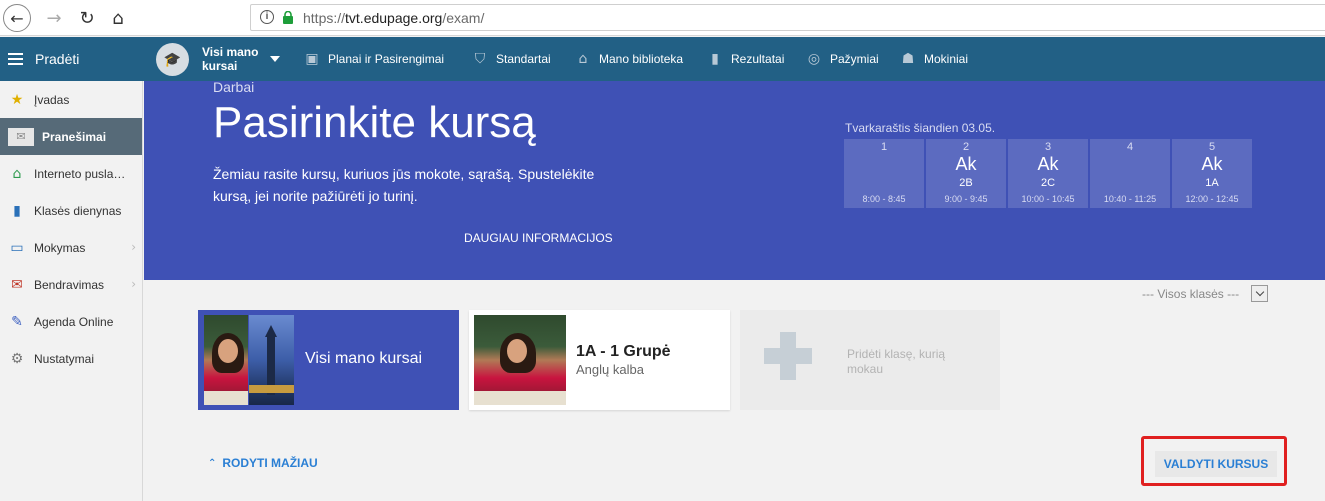 This screenshot has height=501, width=1325. What do you see at coordinates (1048, 183) in the screenshot?
I see `period-class: 2C` at bounding box center [1048, 183].